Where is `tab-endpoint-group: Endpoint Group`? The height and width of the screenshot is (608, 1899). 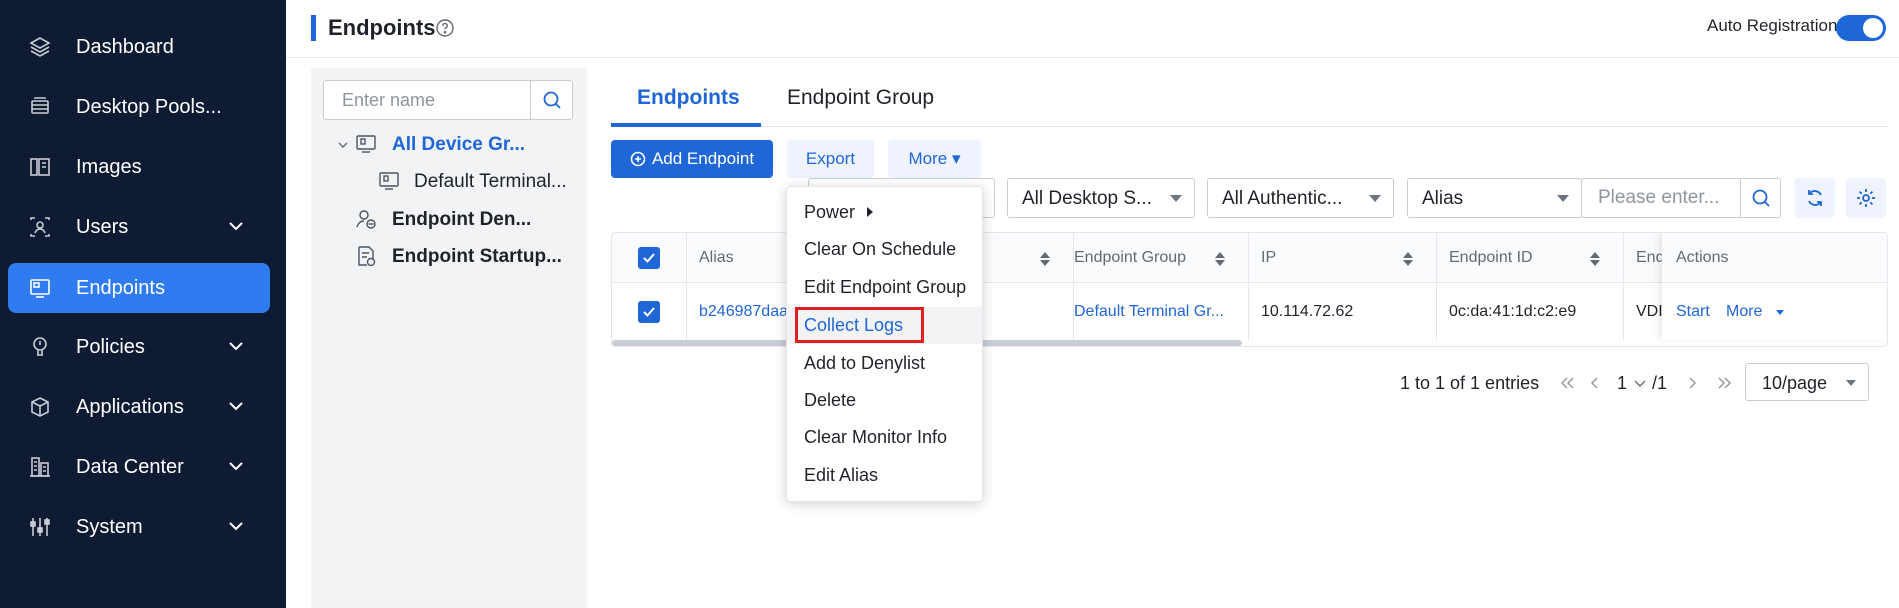
tab-endpoint-group: Endpoint Group is located at coordinates (860, 98).